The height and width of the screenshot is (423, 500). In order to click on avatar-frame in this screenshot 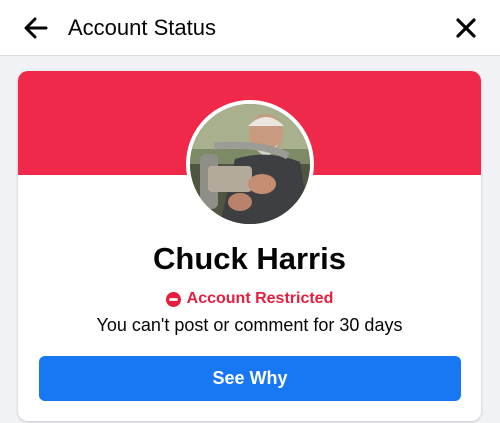, I will do `click(250, 164)`.